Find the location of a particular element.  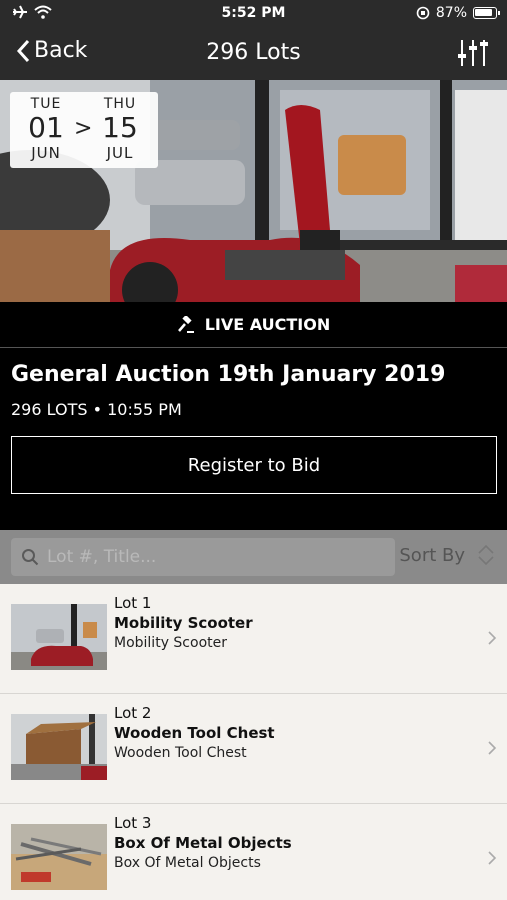

lot-subtitle: Box Of Metal Objects is located at coordinates (187, 863).